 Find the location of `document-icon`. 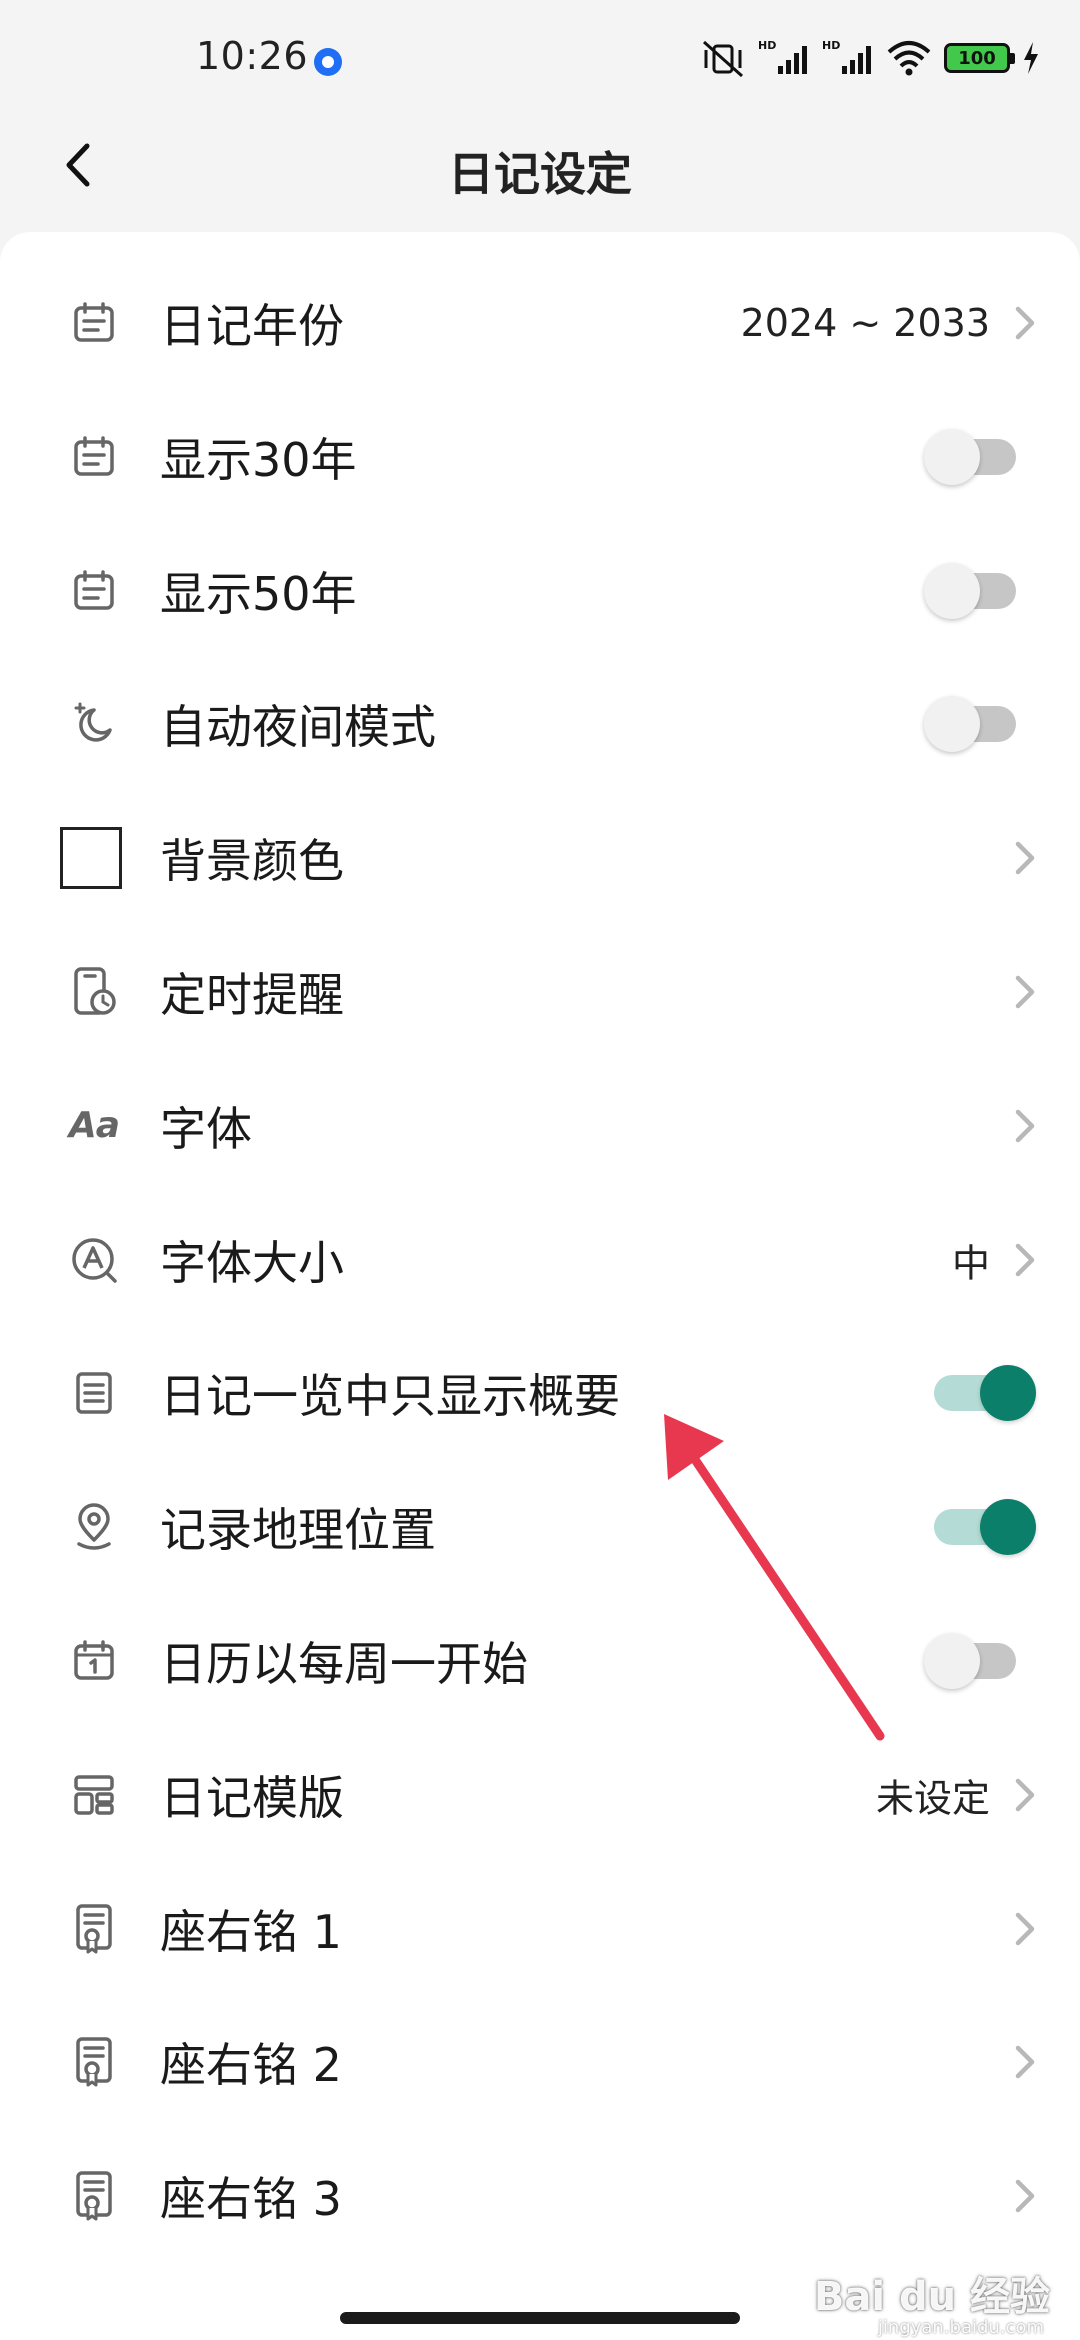

document-icon is located at coordinates (94, 1393).